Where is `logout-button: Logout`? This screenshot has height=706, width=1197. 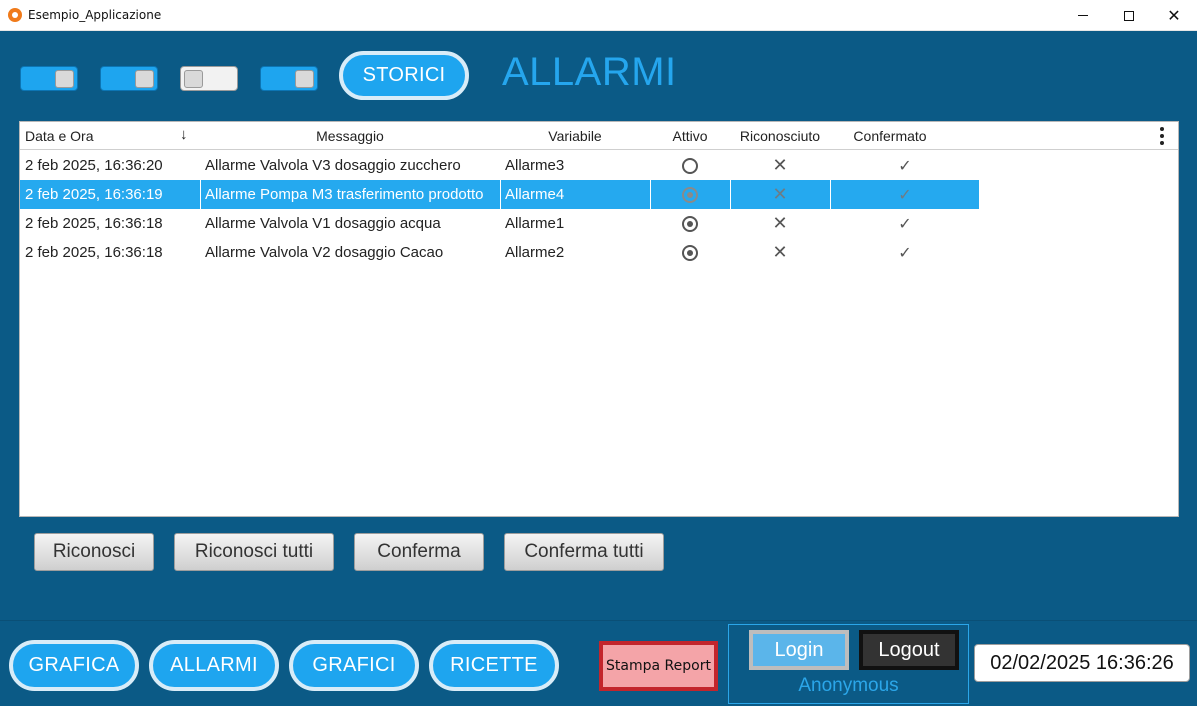 logout-button: Logout is located at coordinates (909, 650).